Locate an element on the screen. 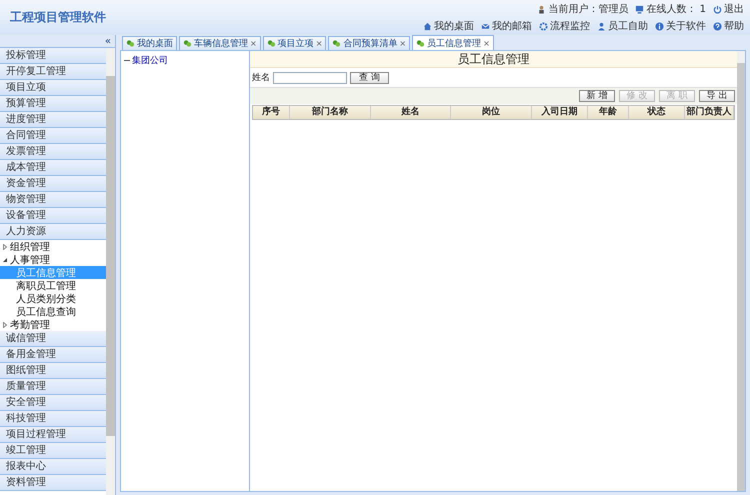  user-label: 当前用户：管理员 is located at coordinates (588, 9).